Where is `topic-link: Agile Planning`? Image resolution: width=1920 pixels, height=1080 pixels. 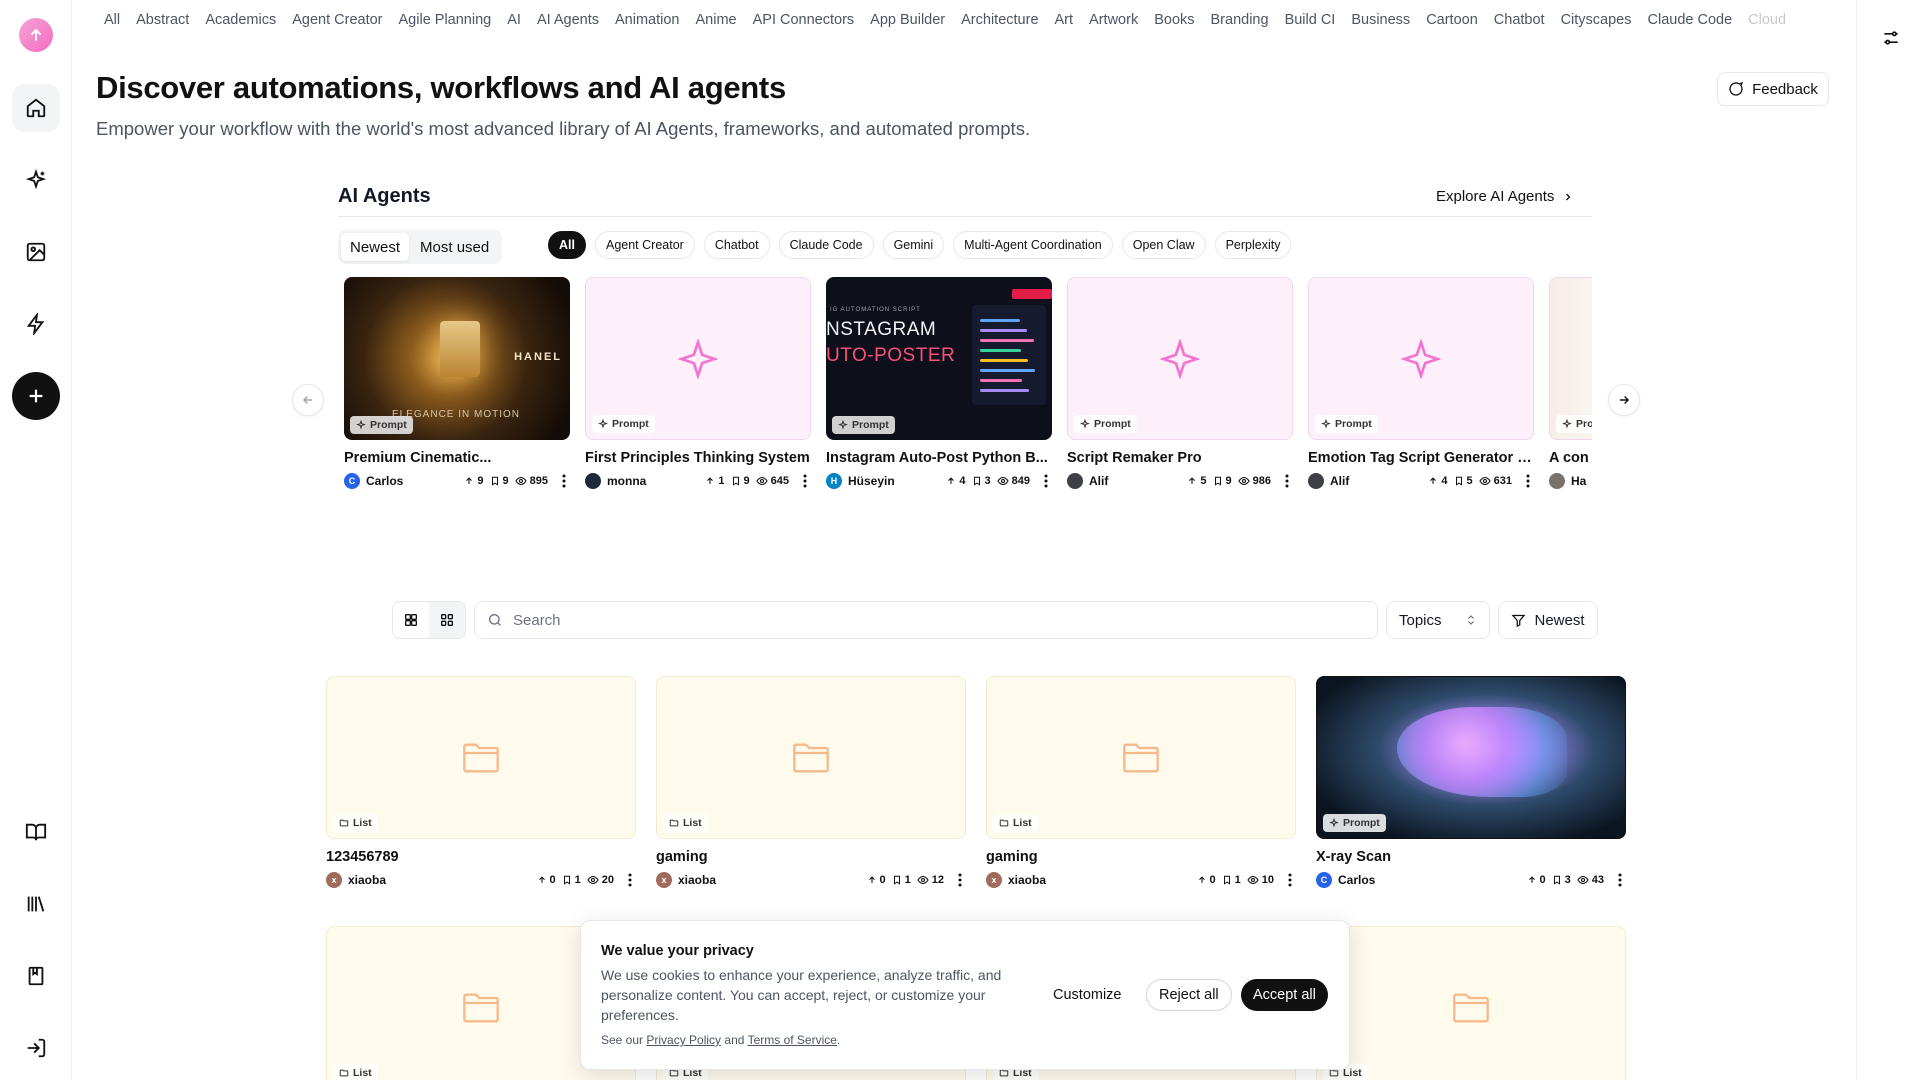 topic-link: Agile Planning is located at coordinates (445, 20).